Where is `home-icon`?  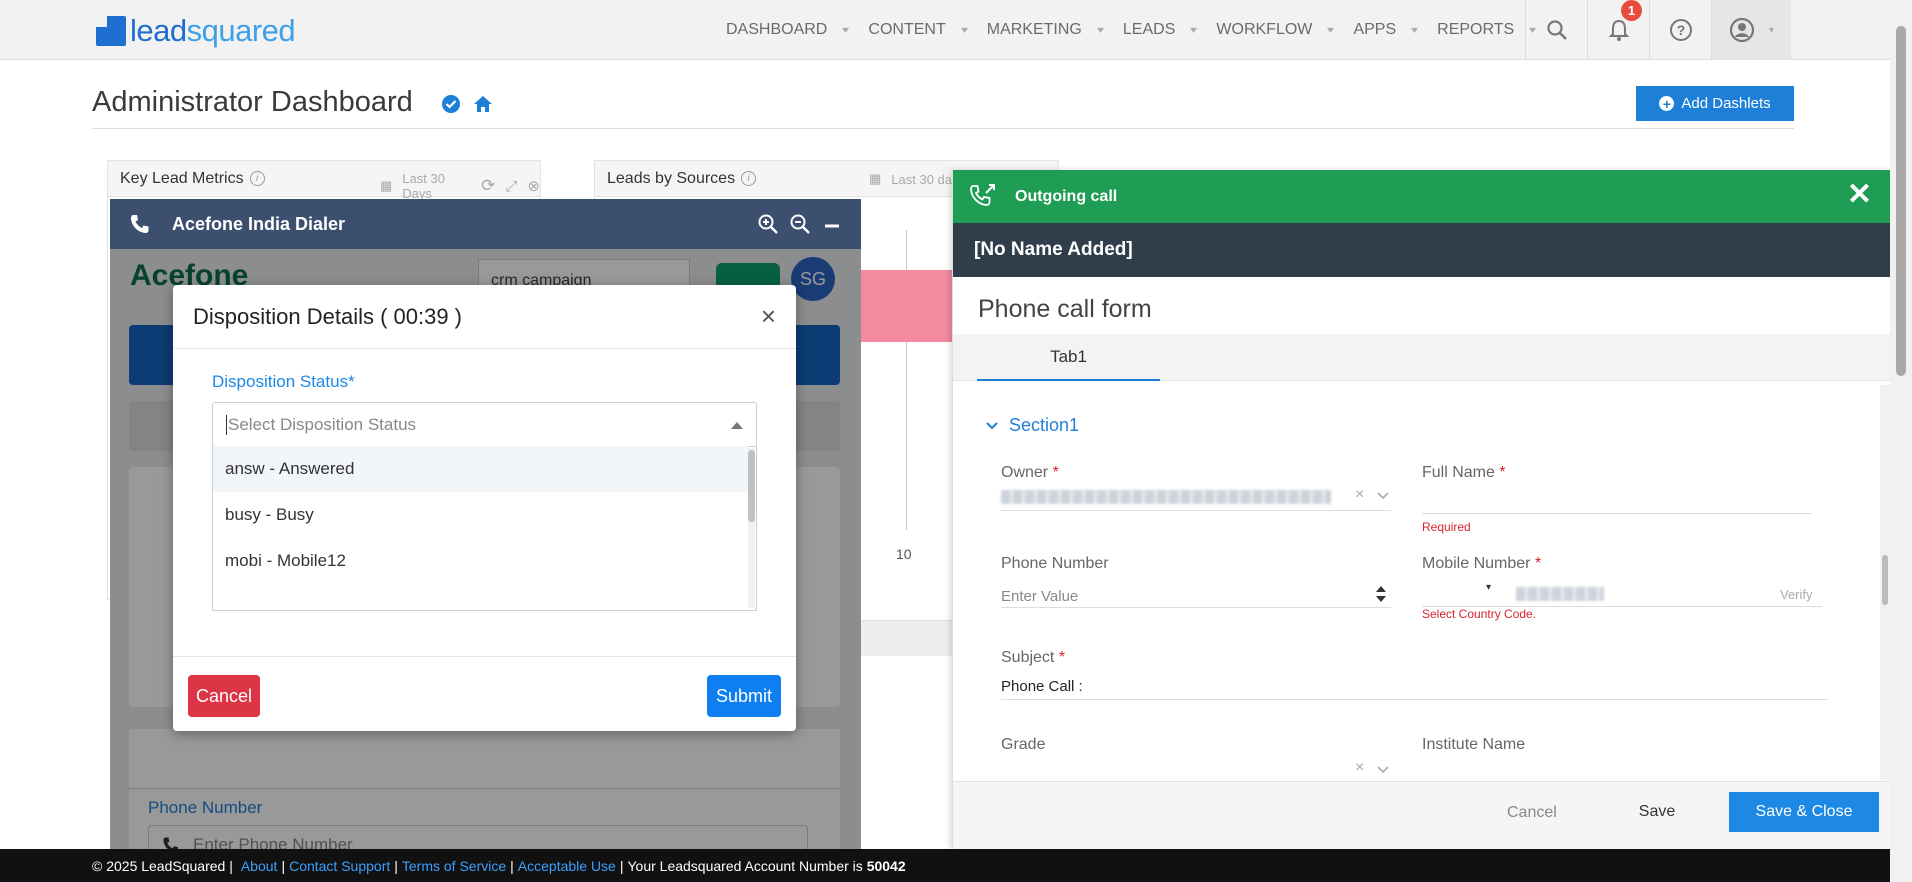
home-icon is located at coordinates (483, 104).